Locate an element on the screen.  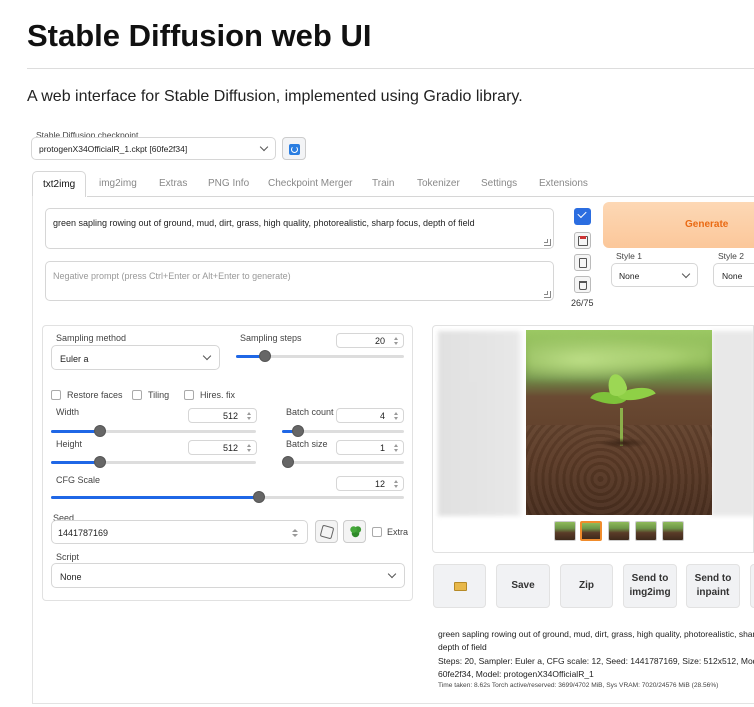
sampling-steps-slider is located at coordinates (320, 356).